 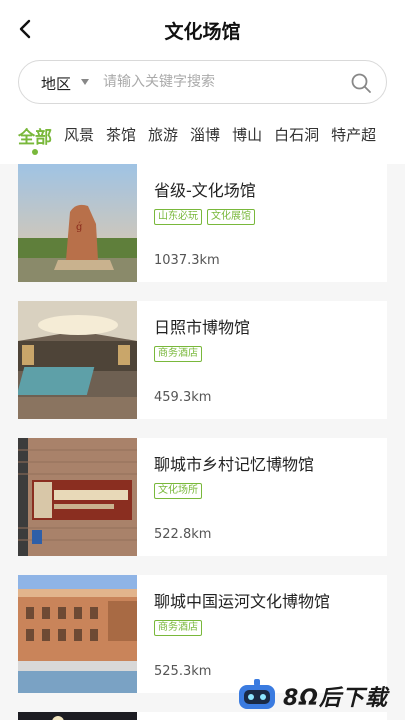 I want to click on tab-category: 风景, so click(x=79, y=136).